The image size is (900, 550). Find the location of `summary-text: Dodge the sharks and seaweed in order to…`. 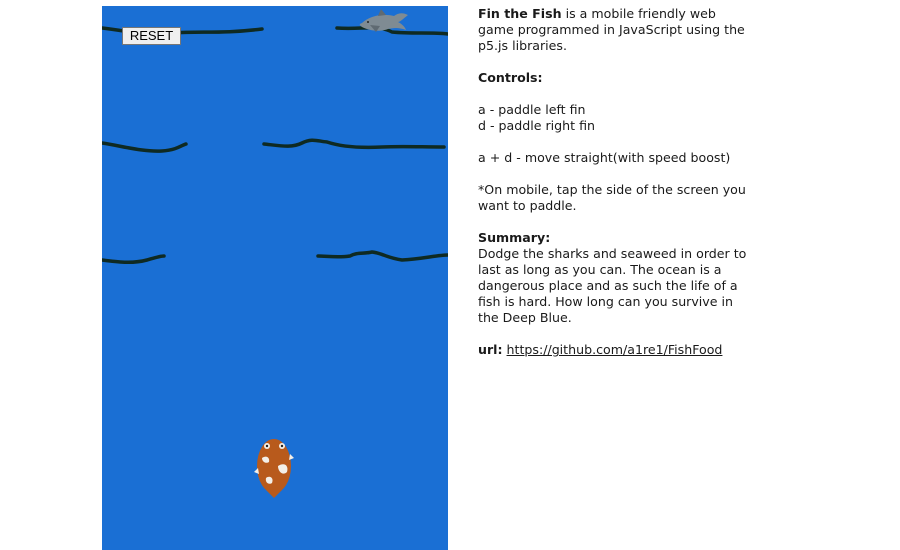

summary-text: Dodge the sharks and seaweed in order to… is located at coordinates (612, 285).